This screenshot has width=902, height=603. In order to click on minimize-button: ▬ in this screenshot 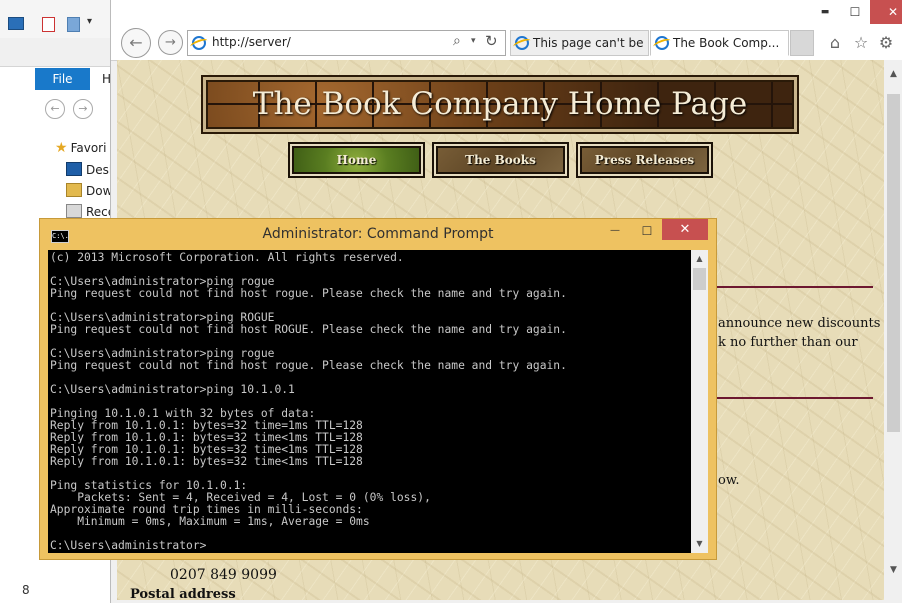, I will do `click(825, 12)`.